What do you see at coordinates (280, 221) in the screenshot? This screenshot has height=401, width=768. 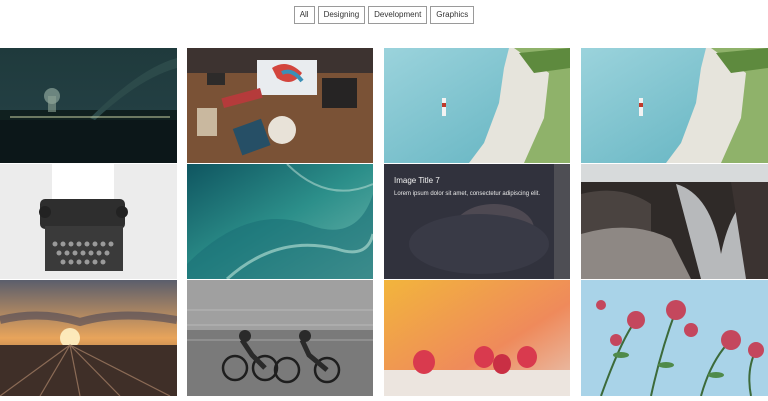 I see `gallery-image-ocean-wave` at bounding box center [280, 221].